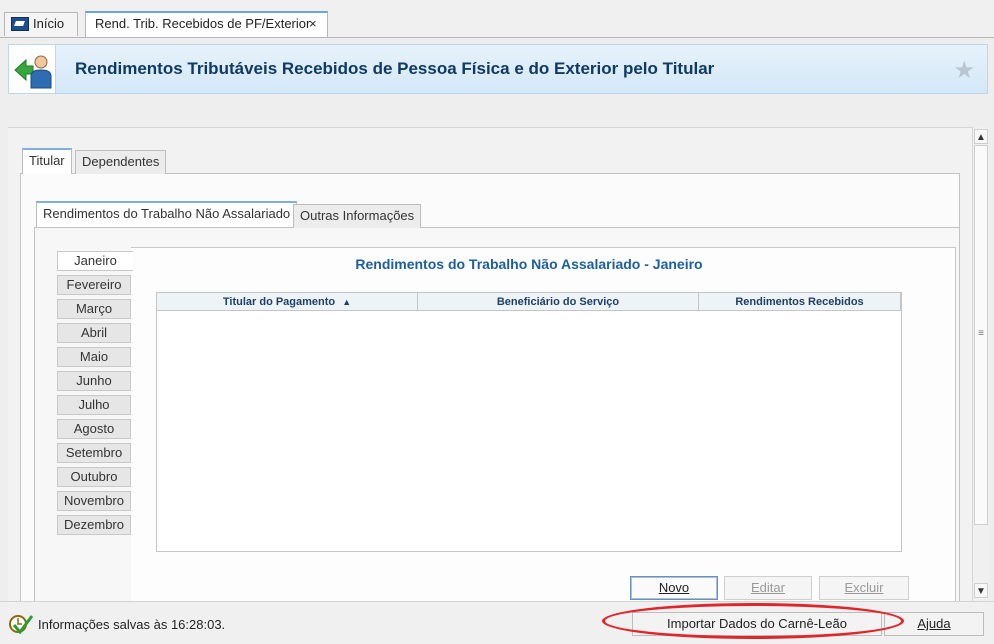 The image size is (994, 644). I want to click on column-header-titular: Titular do Pagamento ▲, so click(287, 301).